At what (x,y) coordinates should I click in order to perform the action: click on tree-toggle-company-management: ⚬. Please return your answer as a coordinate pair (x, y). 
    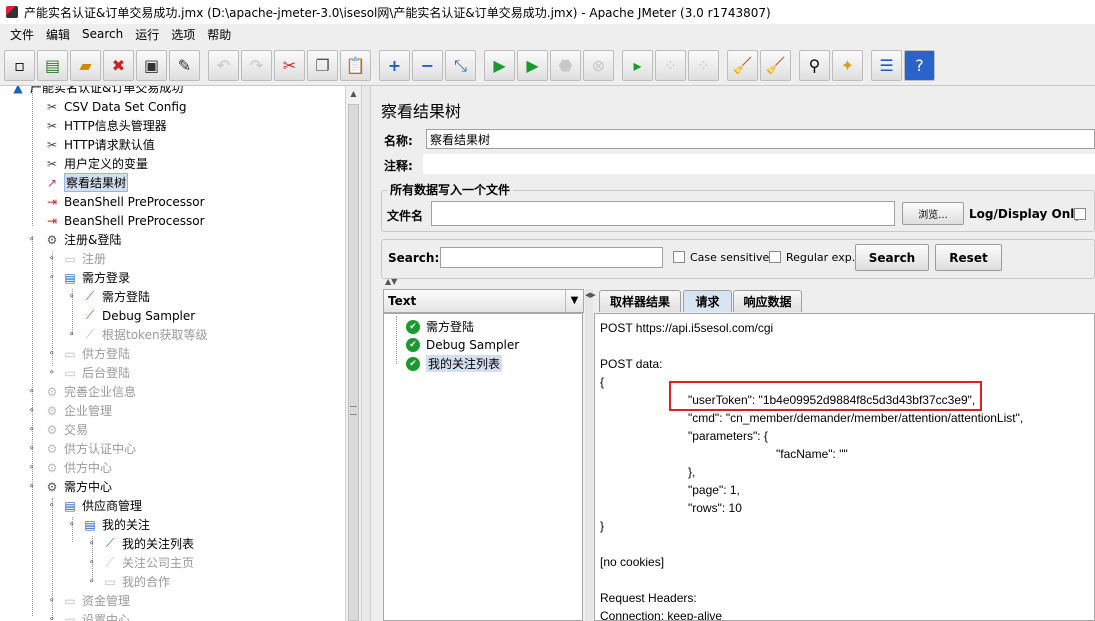
    Looking at the image, I should click on (32, 411).